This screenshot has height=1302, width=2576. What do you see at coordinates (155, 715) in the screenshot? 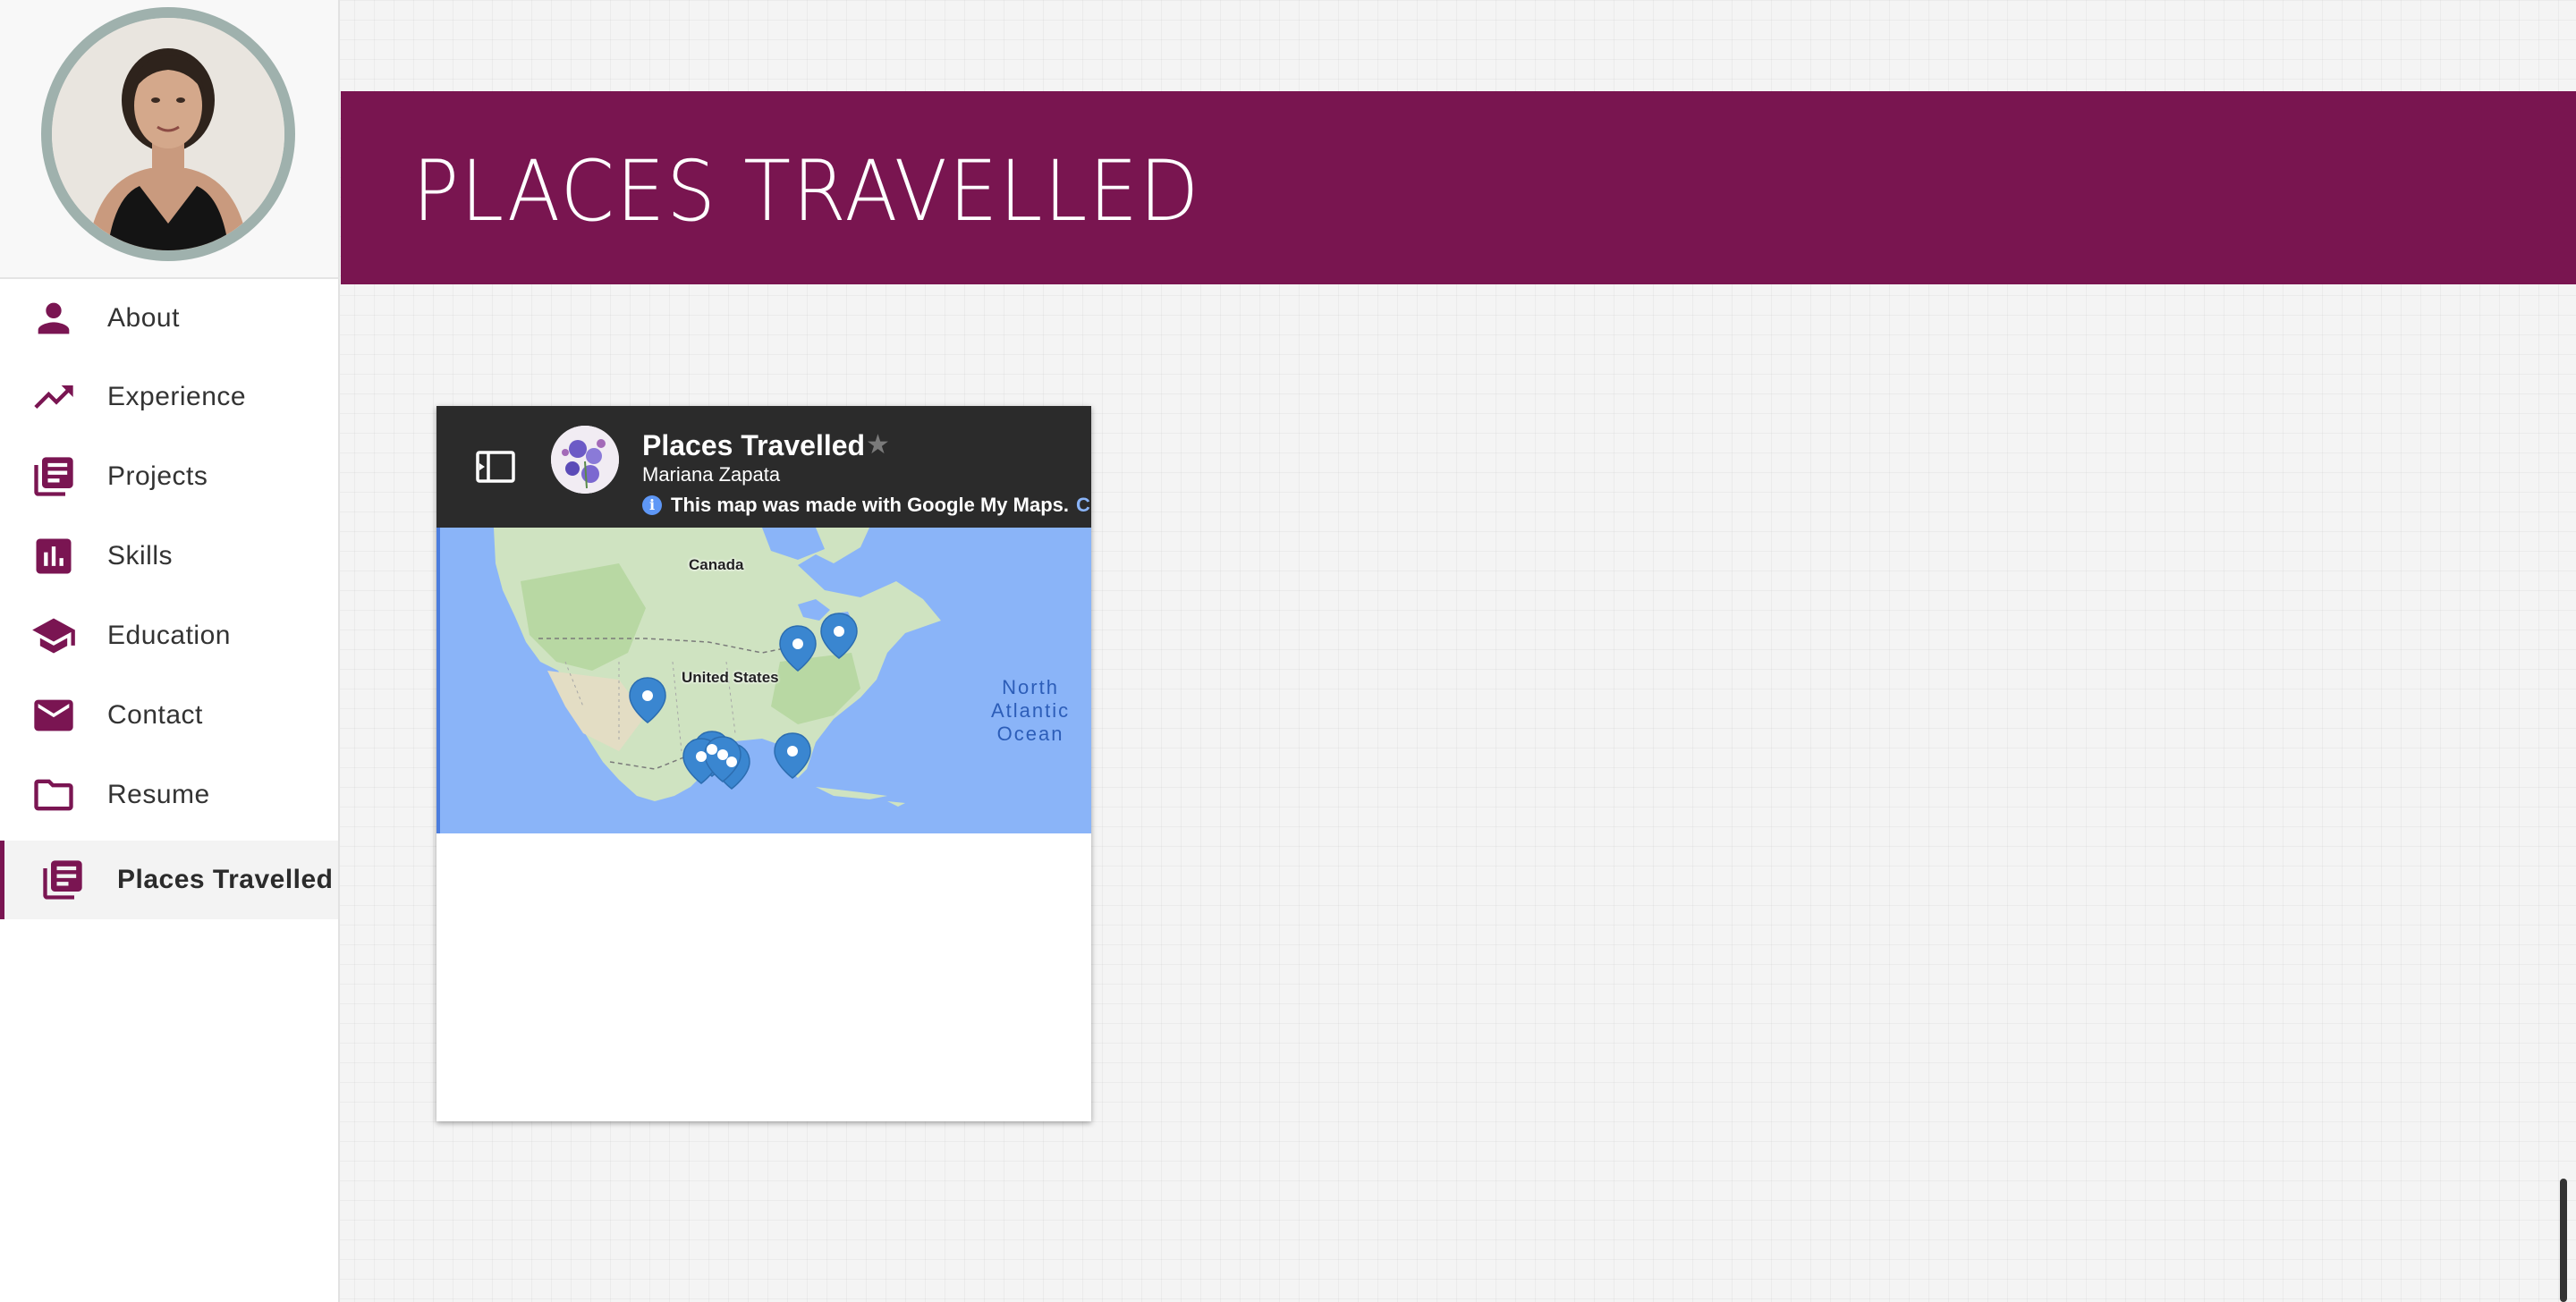
I see `sidebar-item-label: Contact` at bounding box center [155, 715].